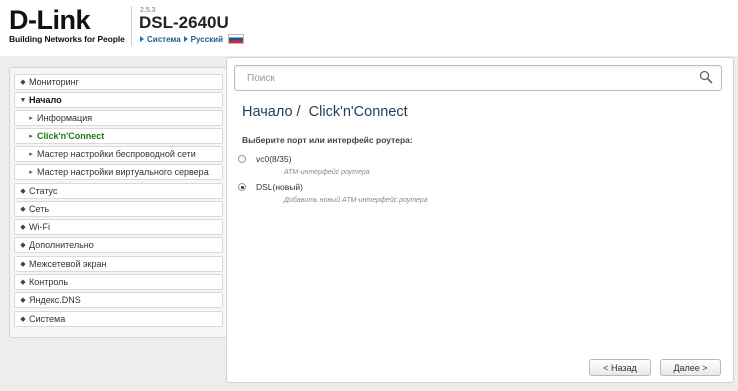 The width and height of the screenshot is (738, 391). I want to click on logo-text: D-Link, so click(50, 20).